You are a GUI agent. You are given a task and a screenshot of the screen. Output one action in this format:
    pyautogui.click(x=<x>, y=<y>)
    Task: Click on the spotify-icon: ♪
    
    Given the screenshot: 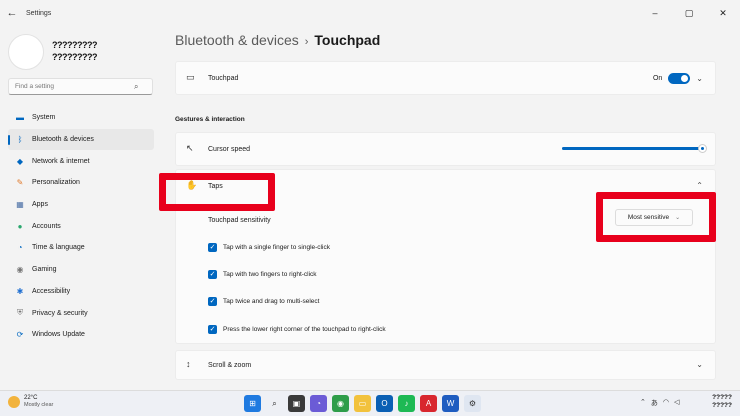 What is the action you would take?
    pyautogui.click(x=406, y=403)
    